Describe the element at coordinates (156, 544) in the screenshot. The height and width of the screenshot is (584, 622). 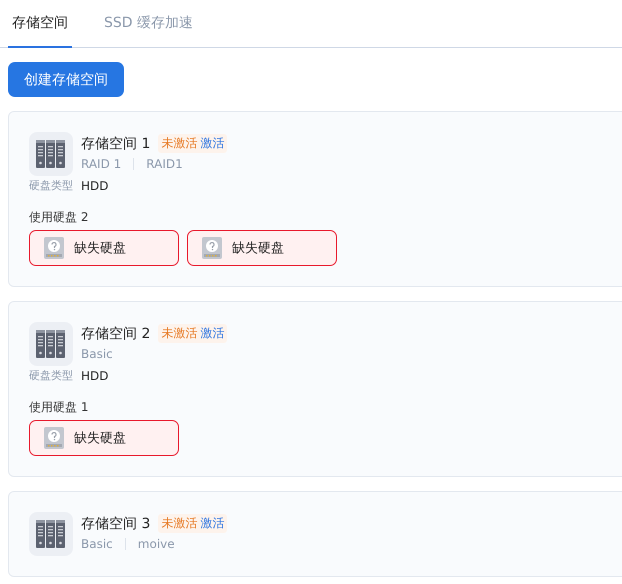
I see `raid-label: moive` at that location.